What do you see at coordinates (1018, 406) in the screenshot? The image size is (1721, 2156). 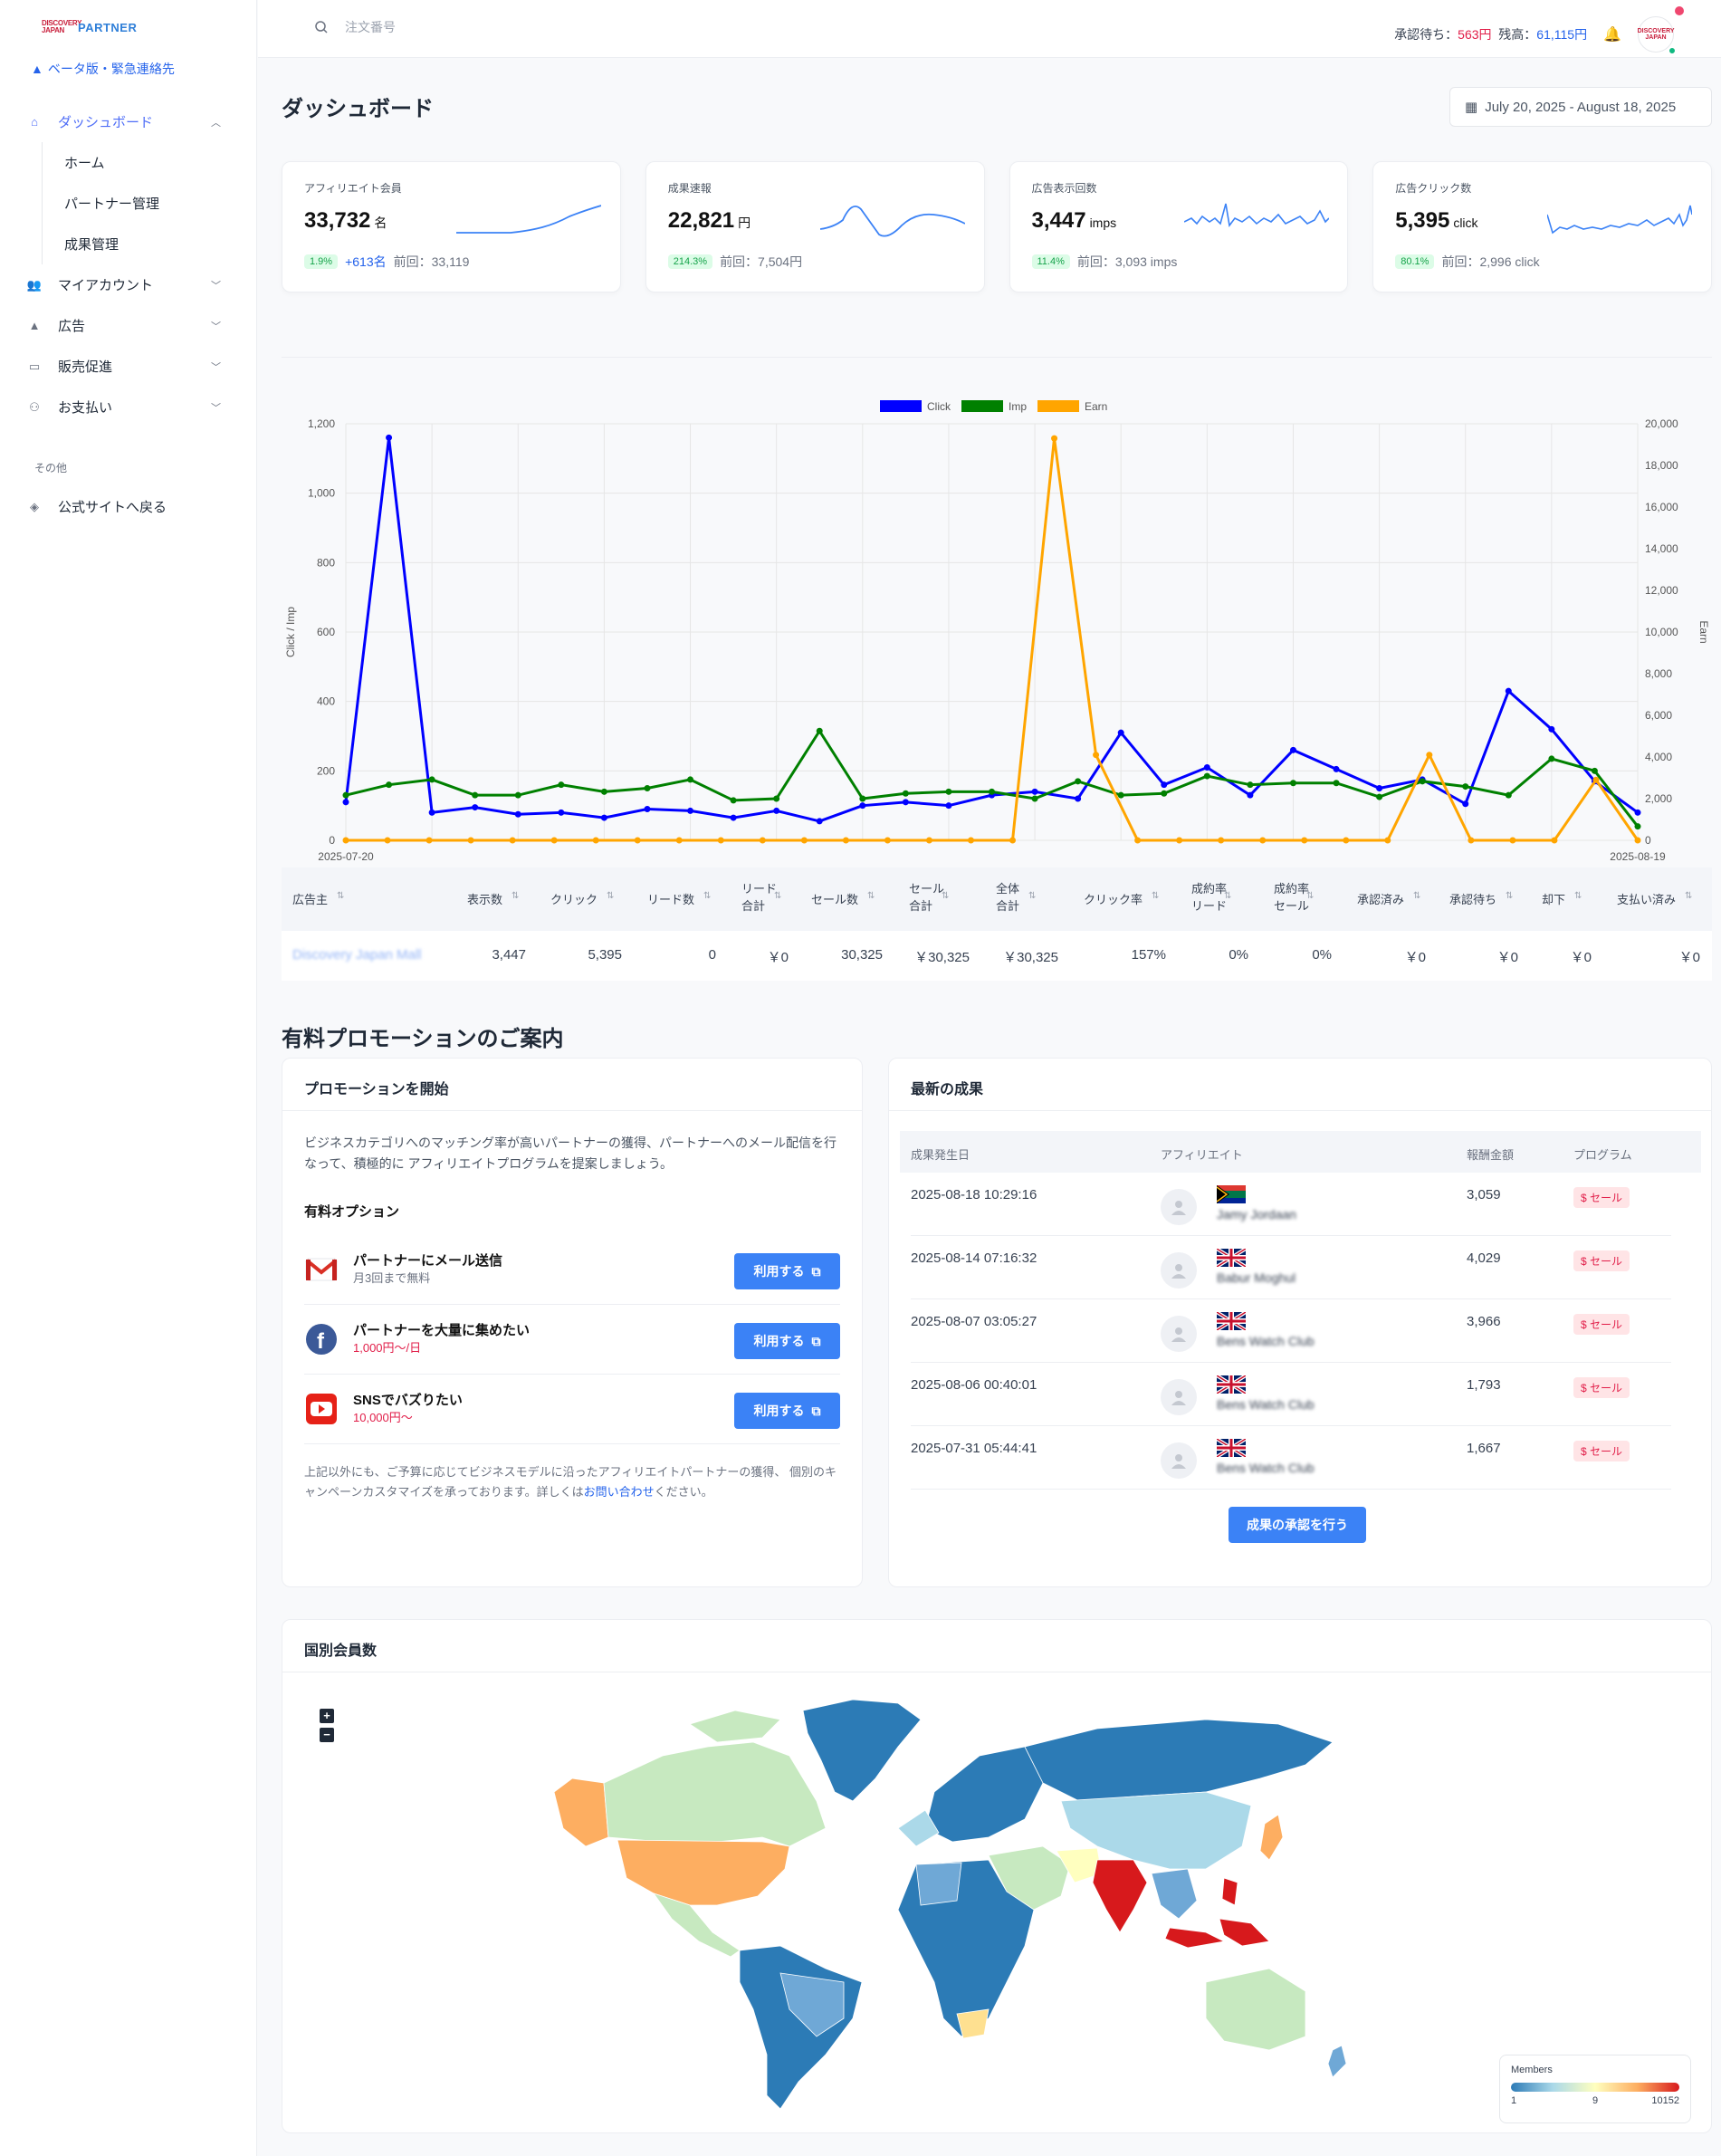 I see `legend-label: Imp` at bounding box center [1018, 406].